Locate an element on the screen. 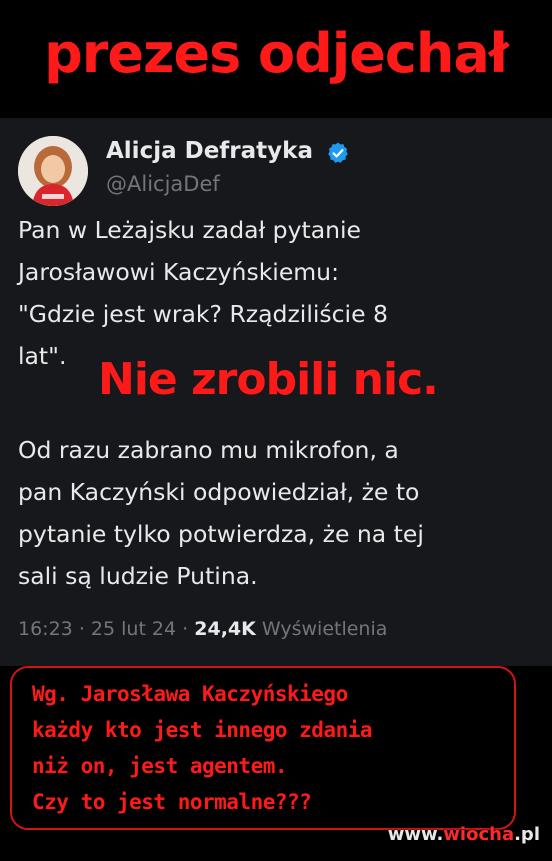  watermark-suffix: .pl is located at coordinates (527, 834).